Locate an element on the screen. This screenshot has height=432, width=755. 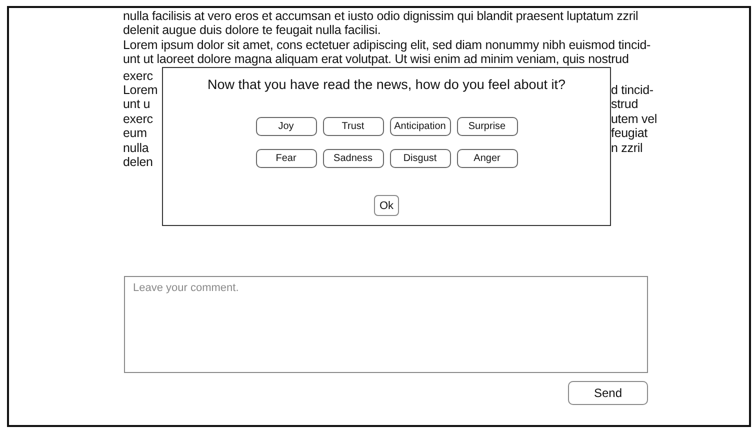
dialog-question: Now that you have read the news, how do you feel about it? is located at coordinates (387, 84).